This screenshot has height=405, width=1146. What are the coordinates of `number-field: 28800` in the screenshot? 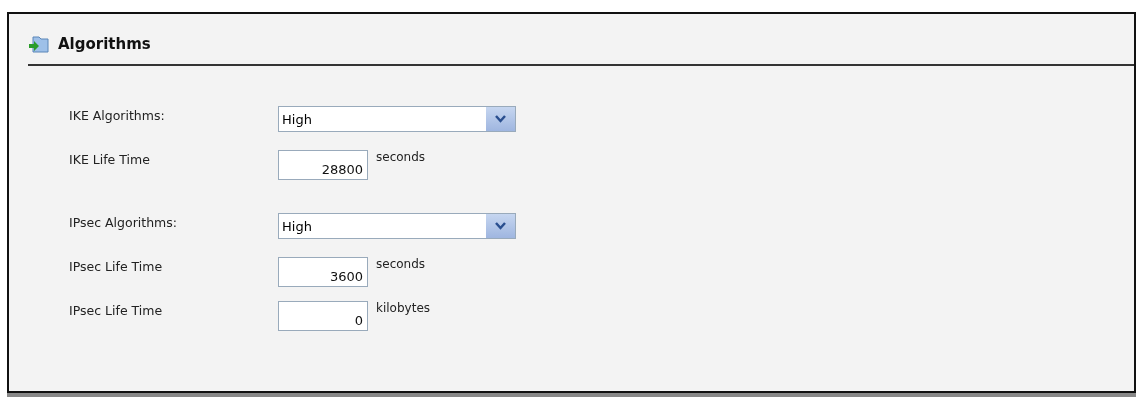 It's located at (323, 165).